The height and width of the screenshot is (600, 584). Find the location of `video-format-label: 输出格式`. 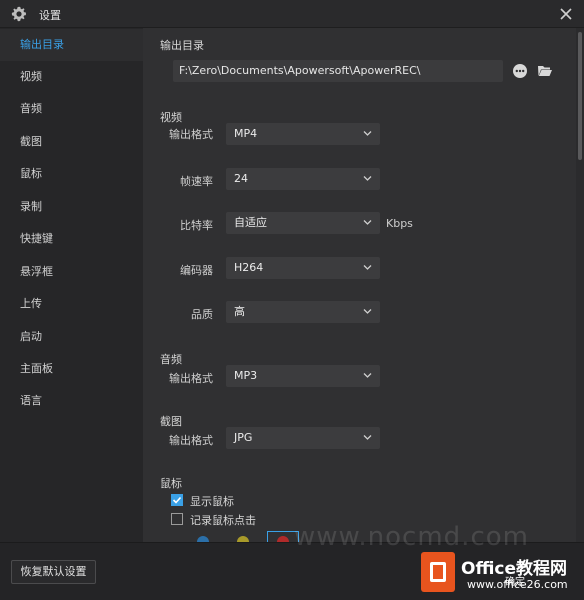

video-format-label: 输出格式 is located at coordinates (191, 134).